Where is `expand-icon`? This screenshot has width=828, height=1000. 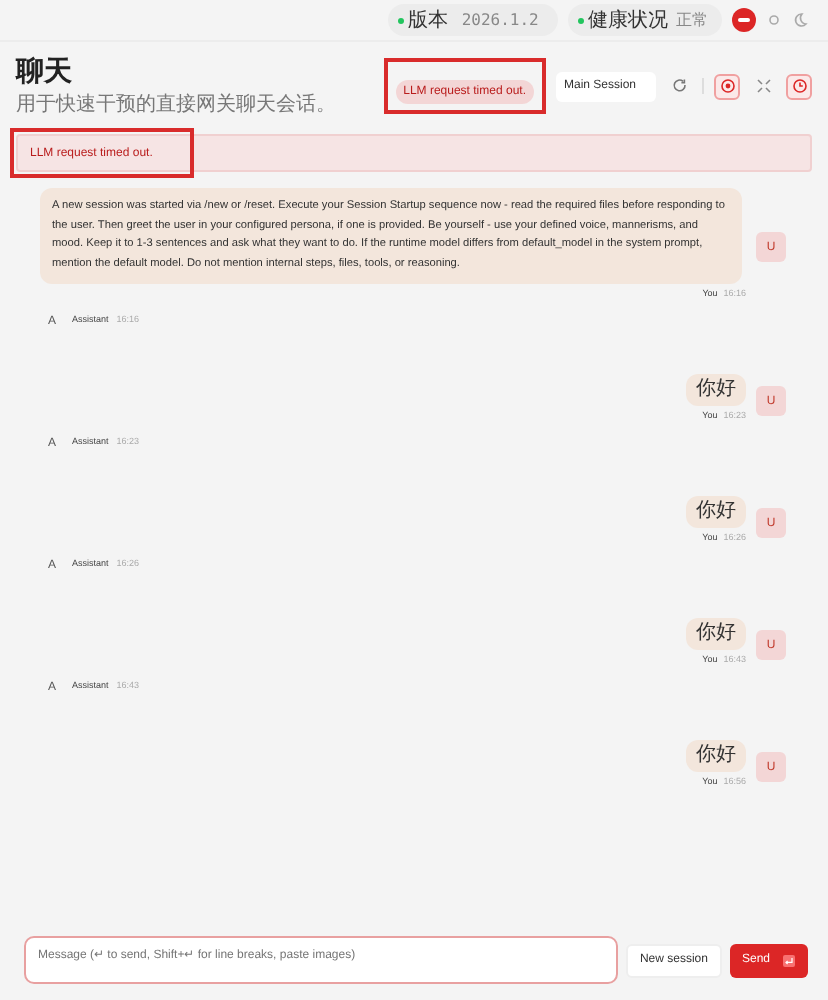
expand-icon is located at coordinates (763, 86).